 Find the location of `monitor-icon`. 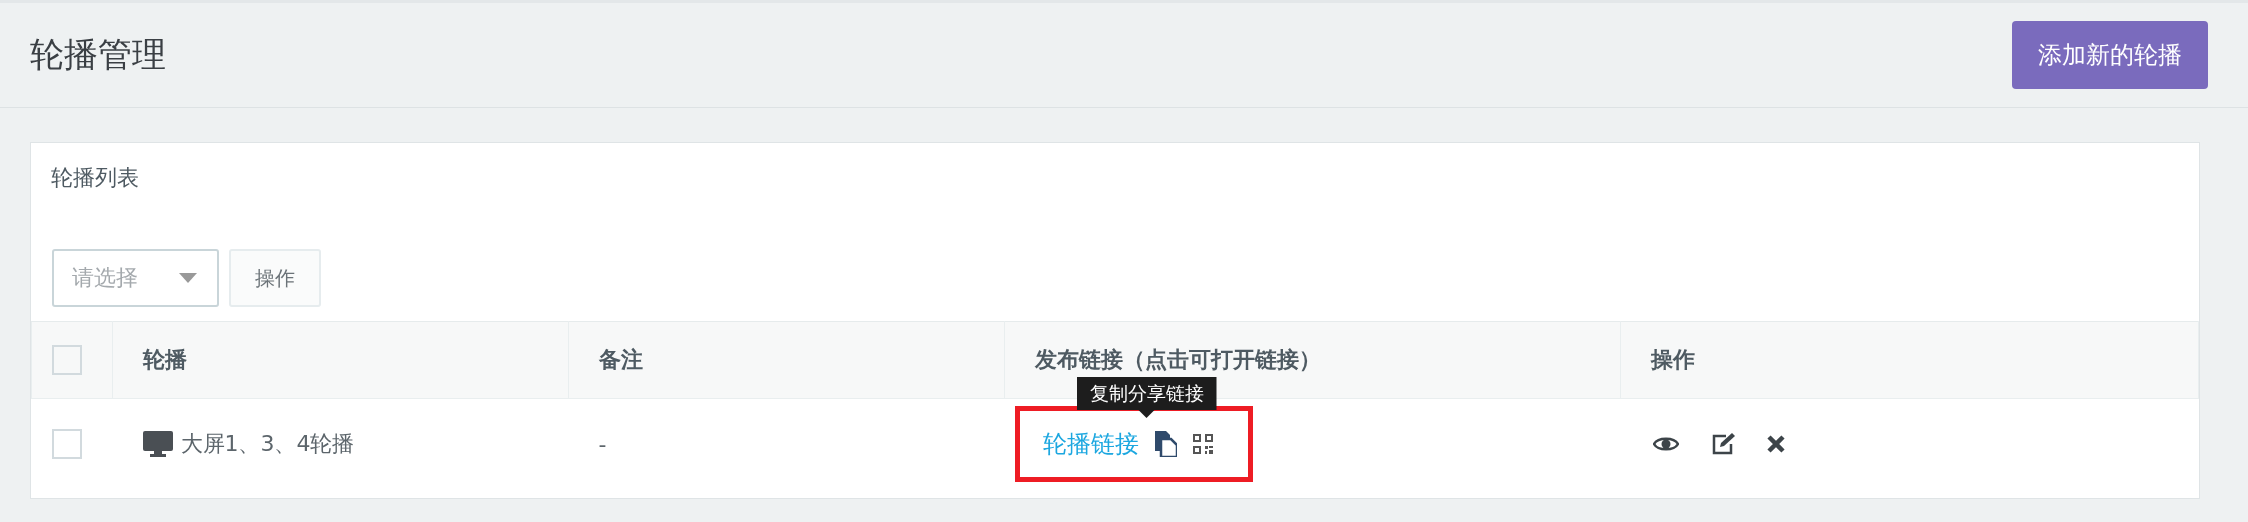

monitor-icon is located at coordinates (157, 444).